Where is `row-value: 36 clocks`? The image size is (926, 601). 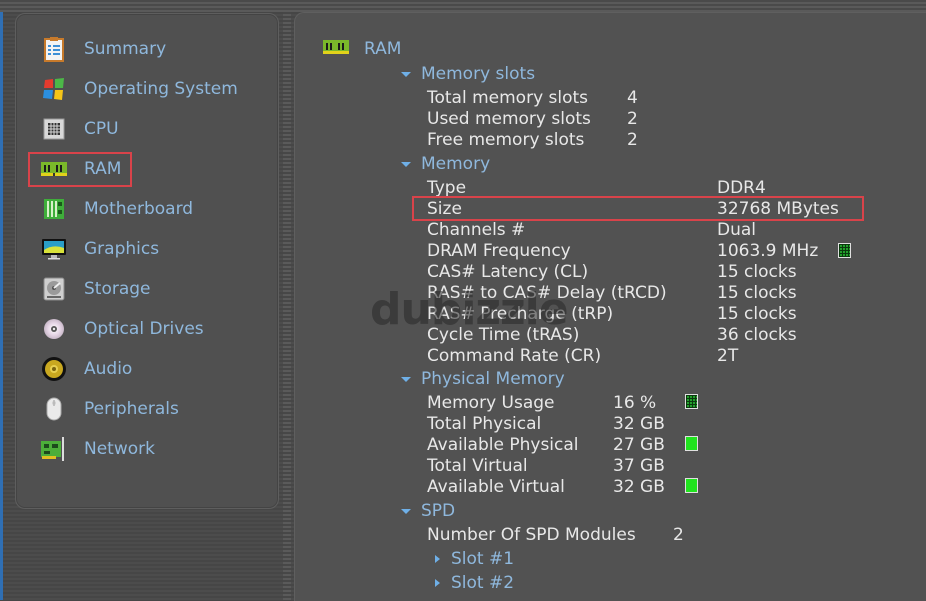
row-value: 36 clocks is located at coordinates (757, 335).